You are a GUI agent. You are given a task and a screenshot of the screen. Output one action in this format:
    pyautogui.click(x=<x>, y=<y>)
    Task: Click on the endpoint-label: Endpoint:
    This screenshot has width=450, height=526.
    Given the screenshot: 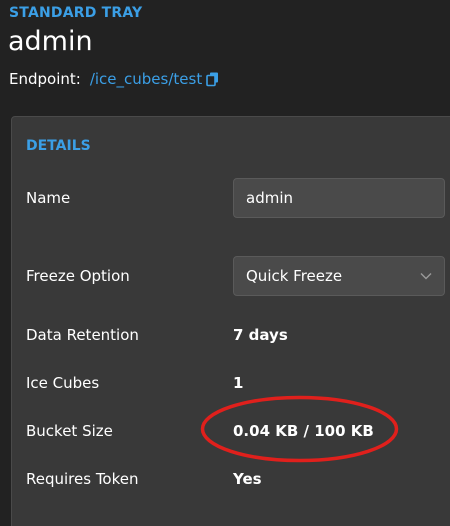 What is the action you would take?
    pyautogui.click(x=45, y=79)
    